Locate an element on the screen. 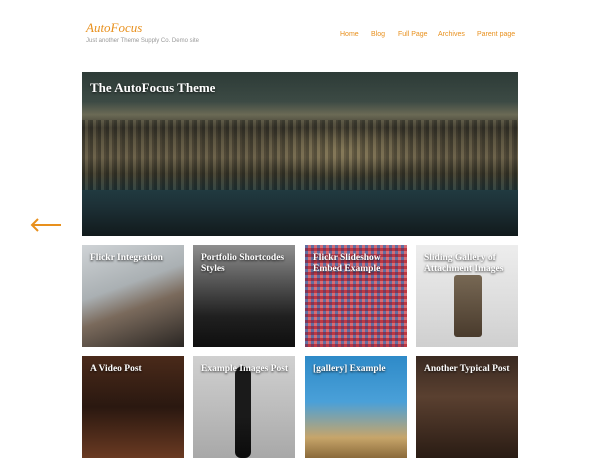  jar-image is located at coordinates (468, 306).